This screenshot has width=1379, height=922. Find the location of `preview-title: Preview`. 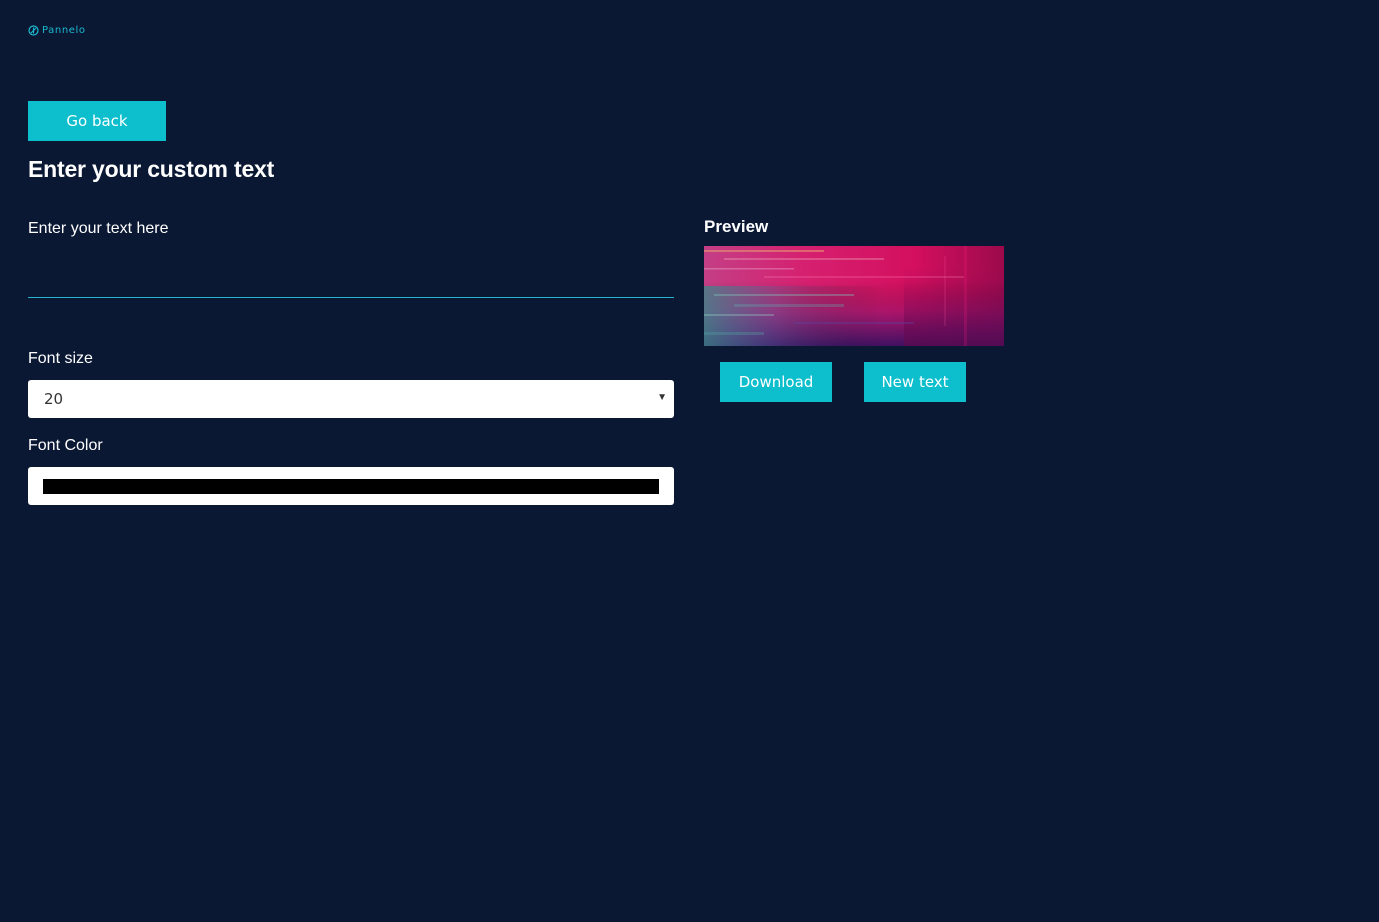

preview-title: Preview is located at coordinates (736, 226).